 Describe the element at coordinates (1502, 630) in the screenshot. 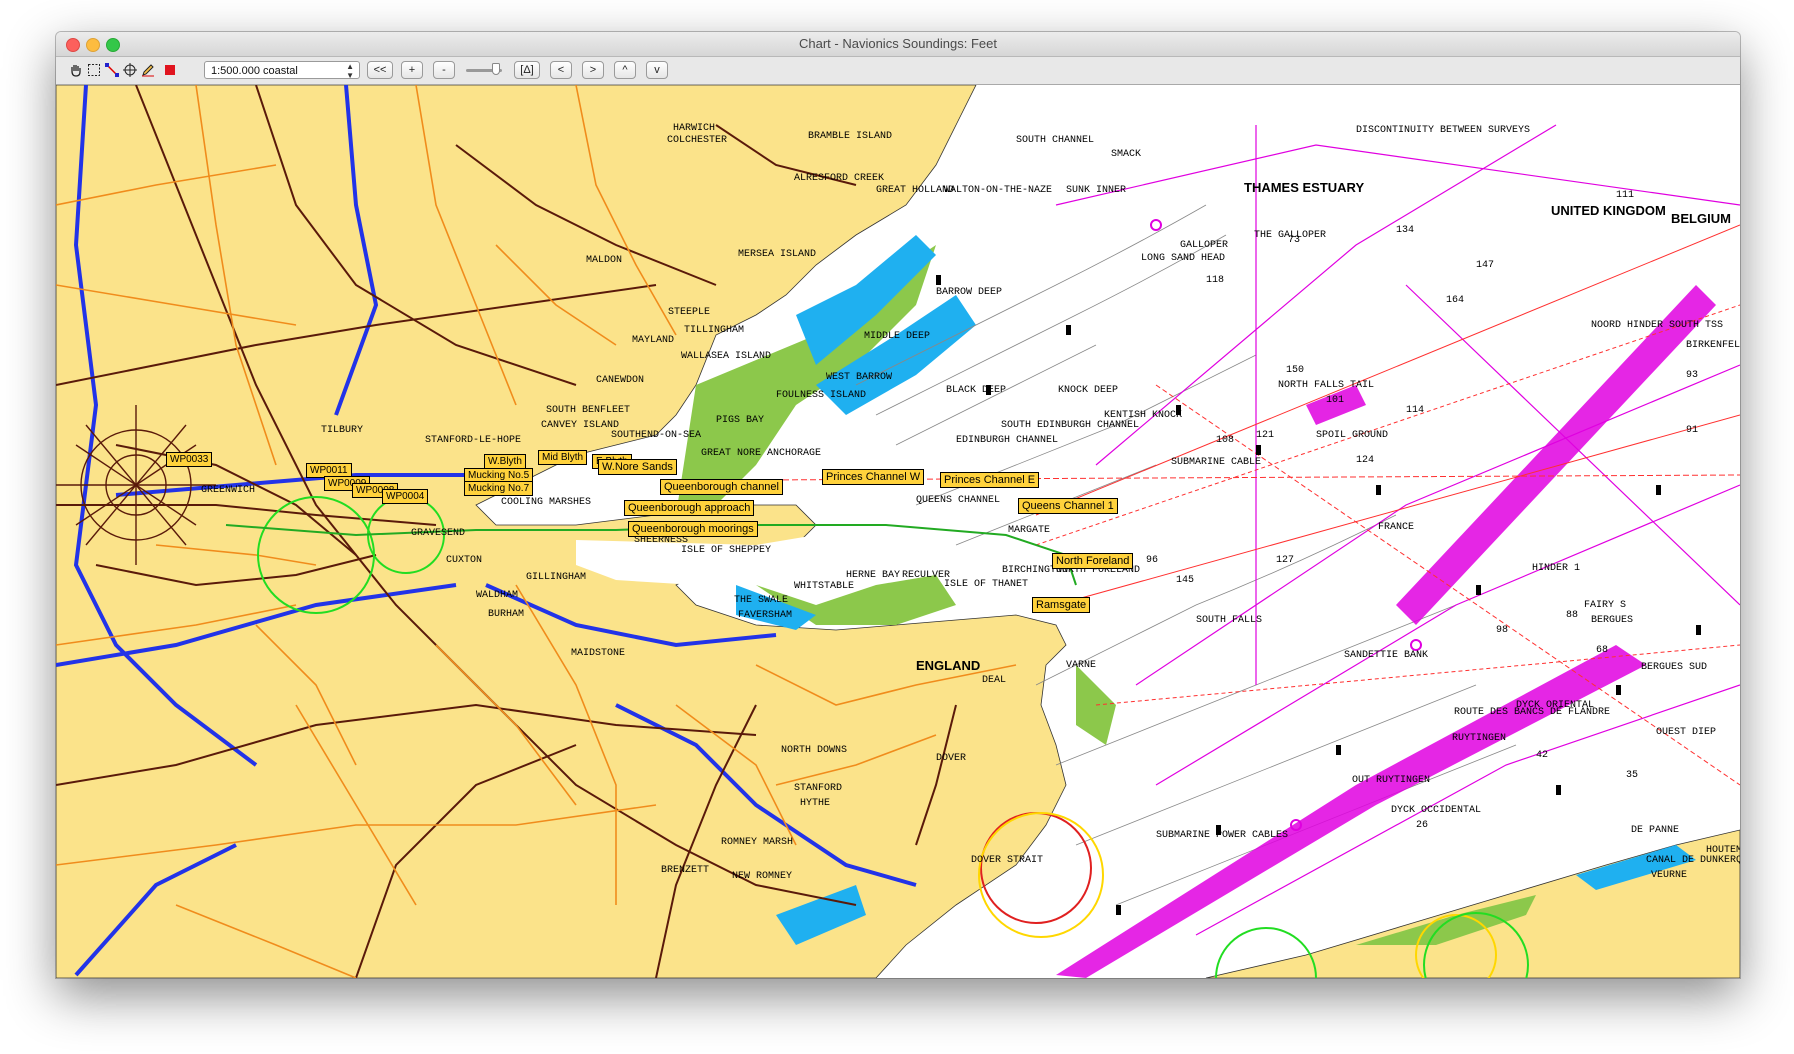

I see `sounding: 98` at that location.